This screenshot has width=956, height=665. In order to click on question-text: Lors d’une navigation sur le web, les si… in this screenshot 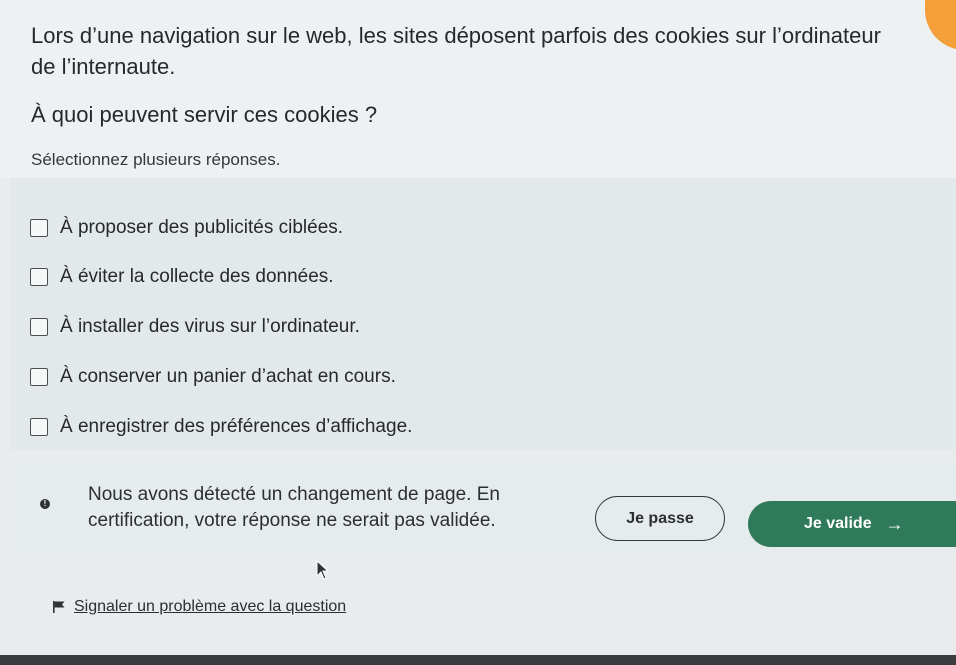, I will do `click(456, 51)`.